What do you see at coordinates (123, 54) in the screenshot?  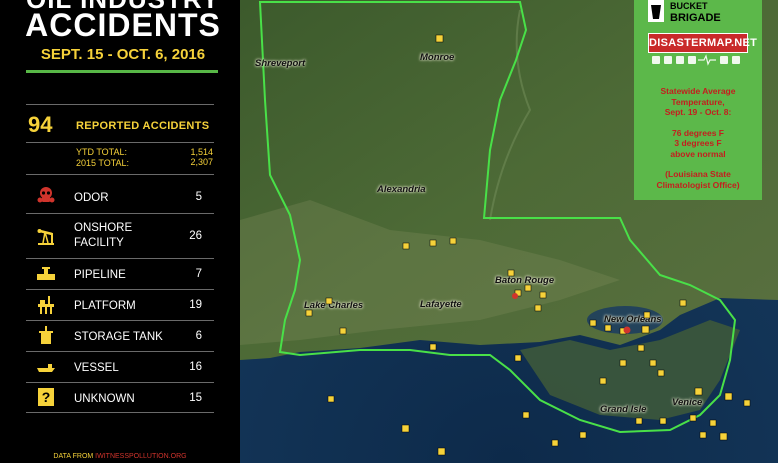 I see `date-range: SEPT. 15 - OCT. 6, 2016` at bounding box center [123, 54].